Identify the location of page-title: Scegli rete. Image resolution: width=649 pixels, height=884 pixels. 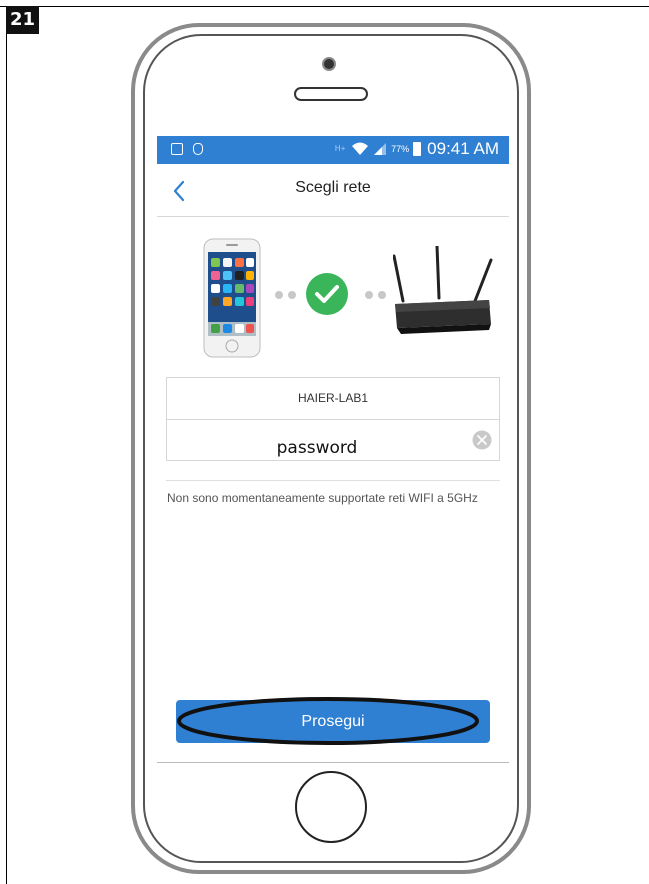
(333, 187).